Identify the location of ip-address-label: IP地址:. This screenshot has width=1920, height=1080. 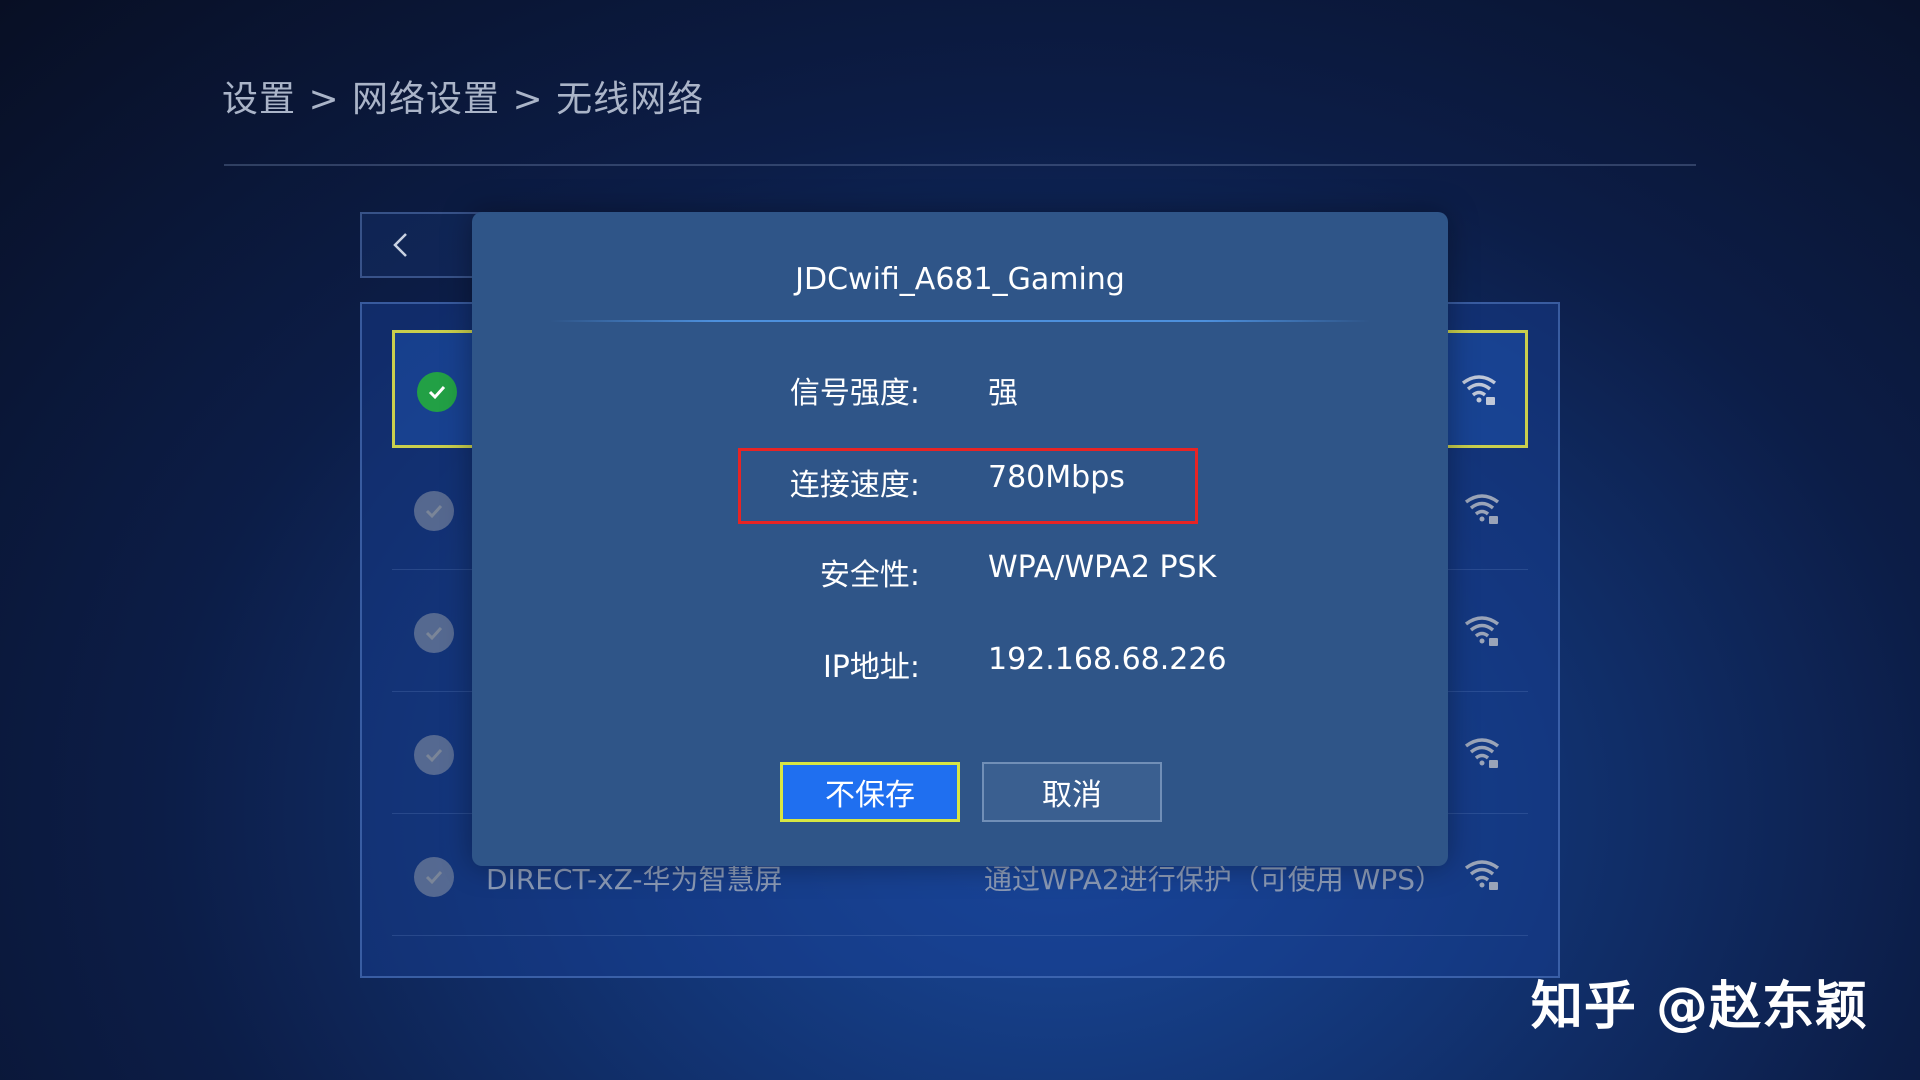
(871, 667).